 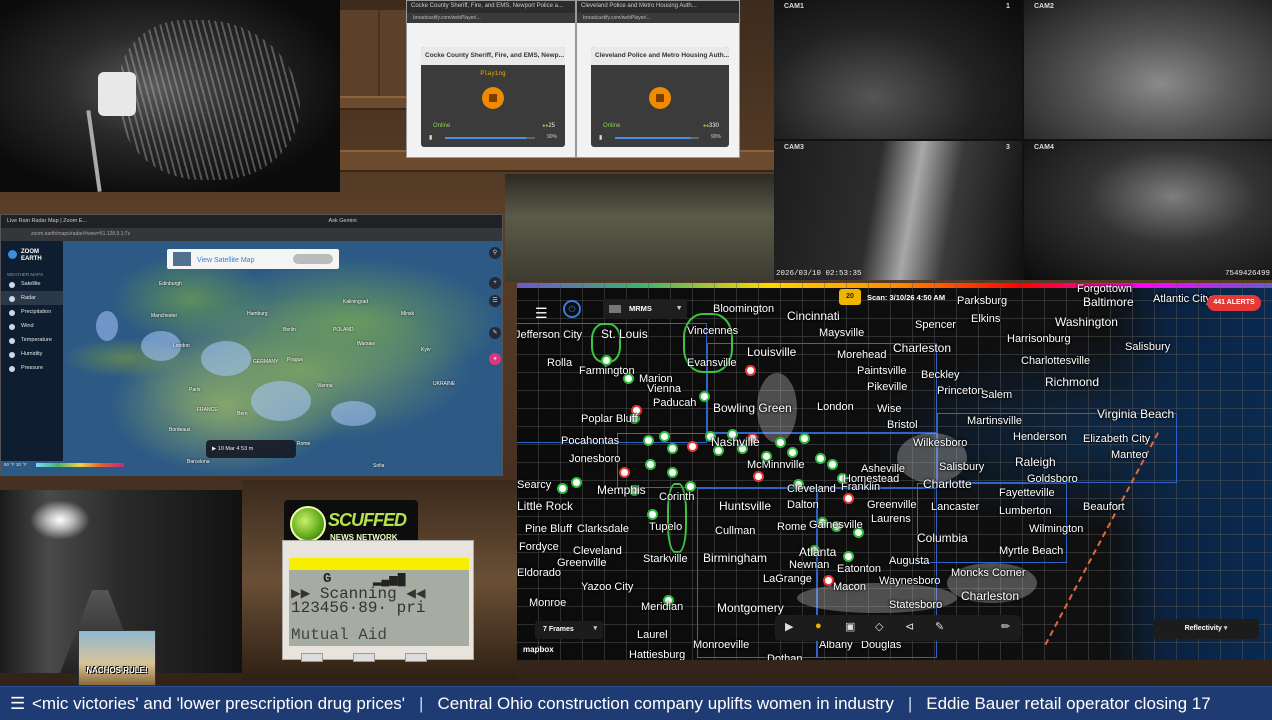 What do you see at coordinates (898, 210) in the screenshot?
I see `camera-feed-3: CAM3 3 2026/03/10 02:53:35` at bounding box center [898, 210].